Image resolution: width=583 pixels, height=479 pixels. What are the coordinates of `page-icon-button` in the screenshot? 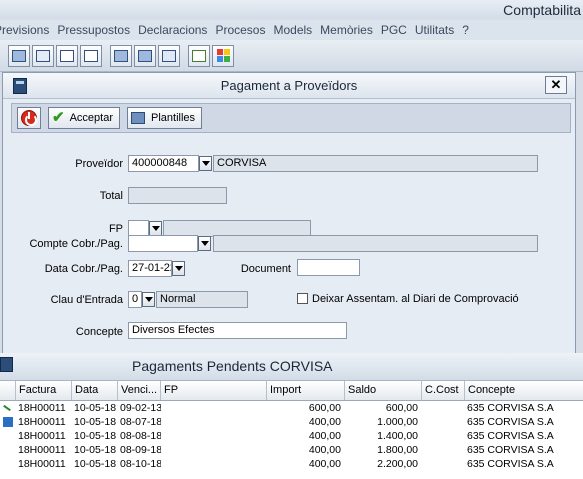 It's located at (91, 55).